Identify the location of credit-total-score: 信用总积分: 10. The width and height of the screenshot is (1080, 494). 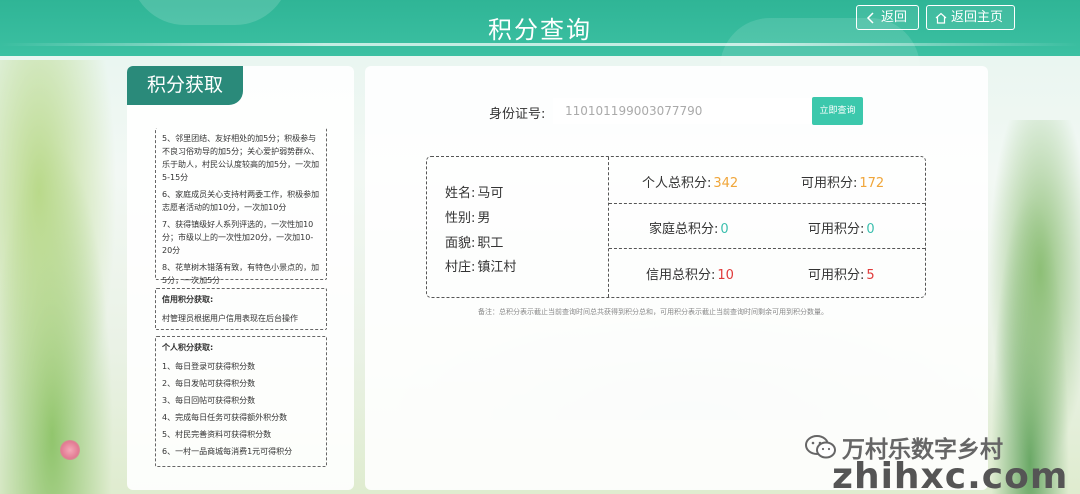
(690, 273).